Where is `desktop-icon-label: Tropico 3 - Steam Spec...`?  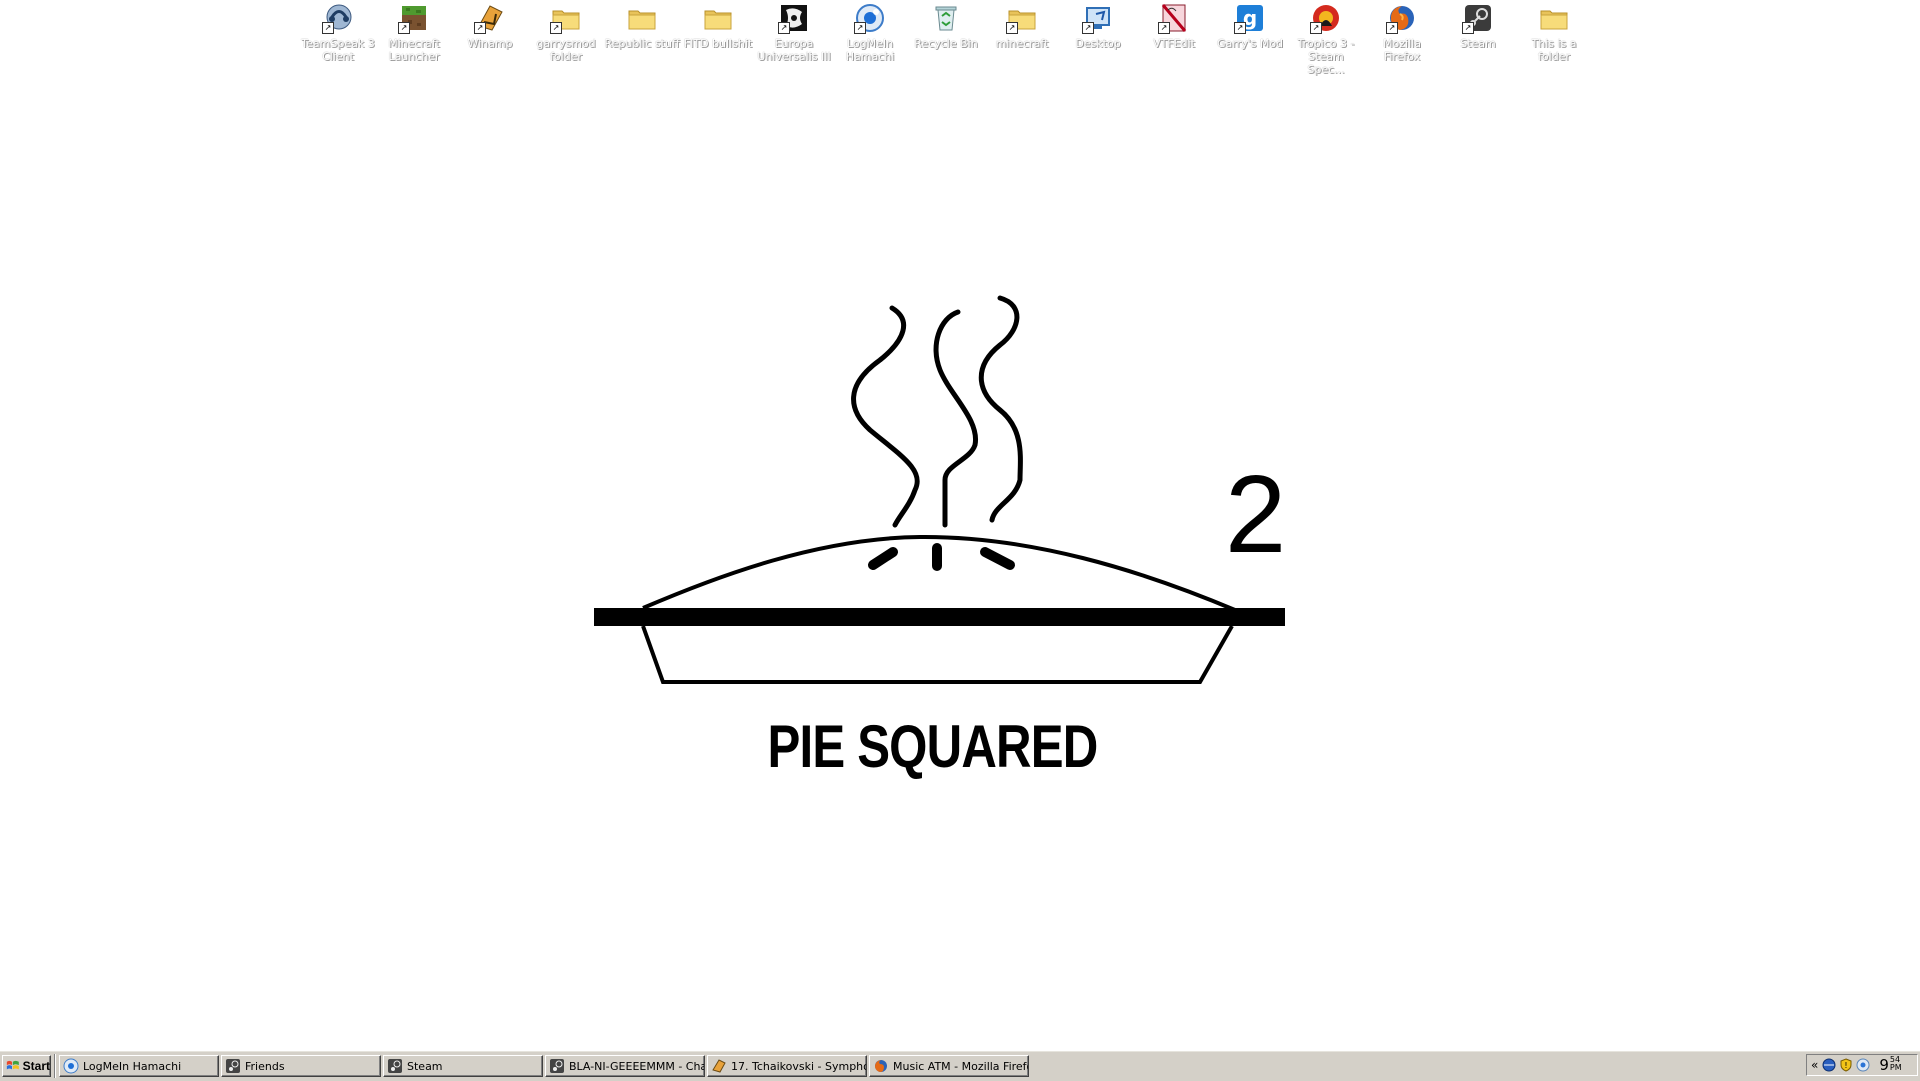 desktop-icon-label: Tropico 3 - Steam Spec... is located at coordinates (1326, 56).